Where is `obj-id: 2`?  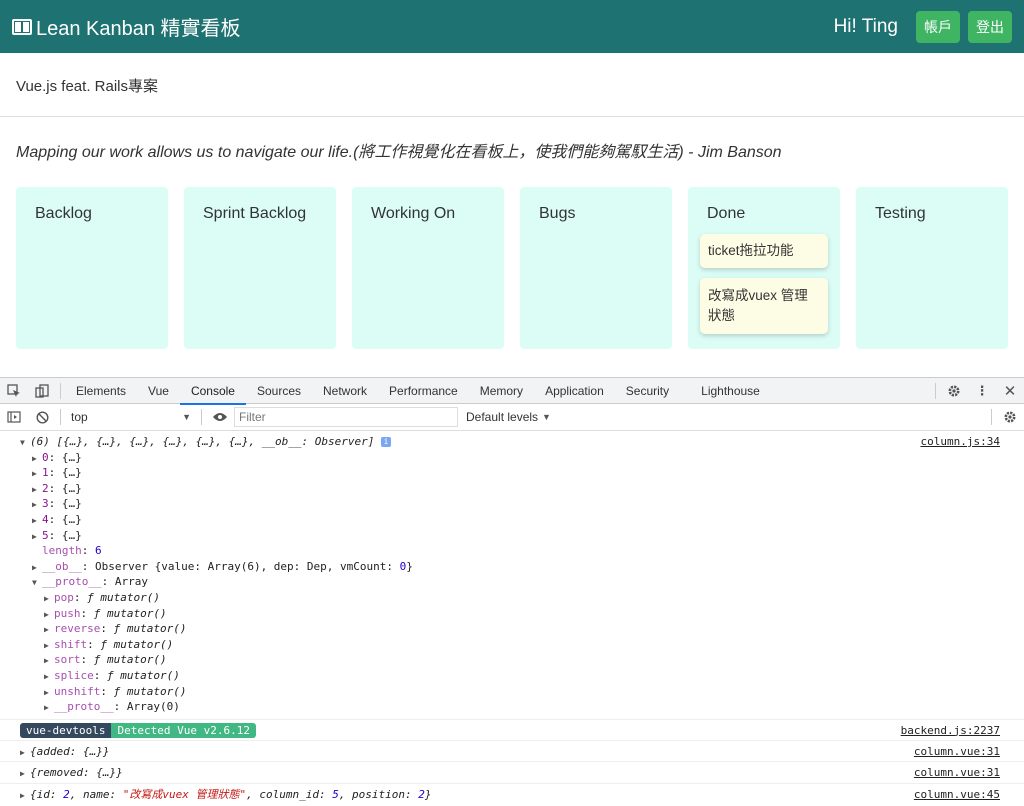 obj-id: 2 is located at coordinates (66, 794).